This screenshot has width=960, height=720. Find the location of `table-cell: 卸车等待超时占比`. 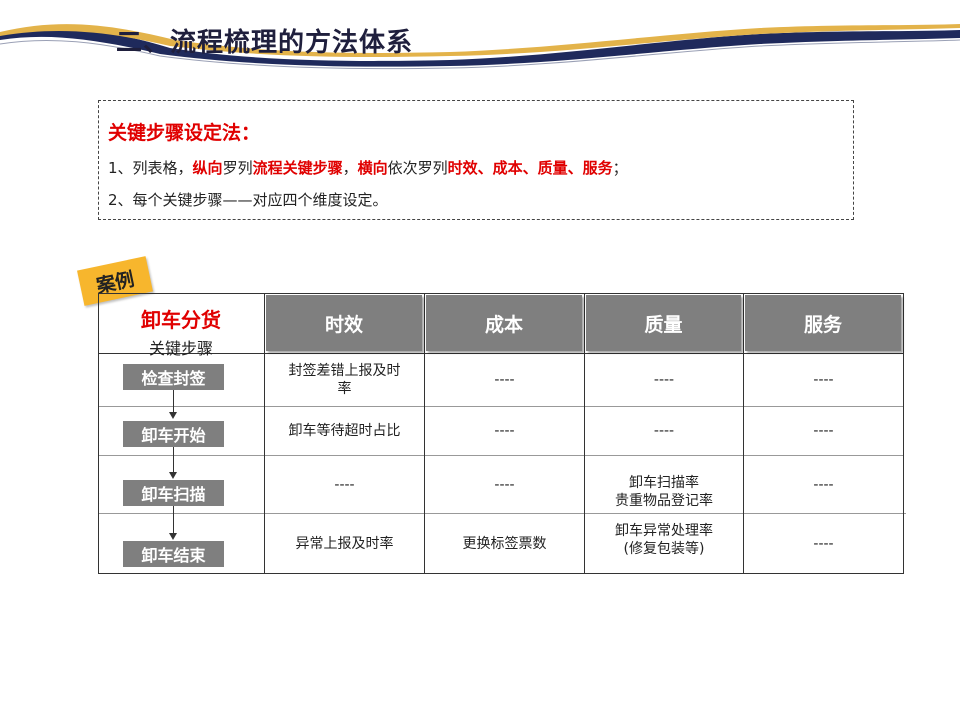

table-cell: 卸车等待超时占比 is located at coordinates (344, 431).